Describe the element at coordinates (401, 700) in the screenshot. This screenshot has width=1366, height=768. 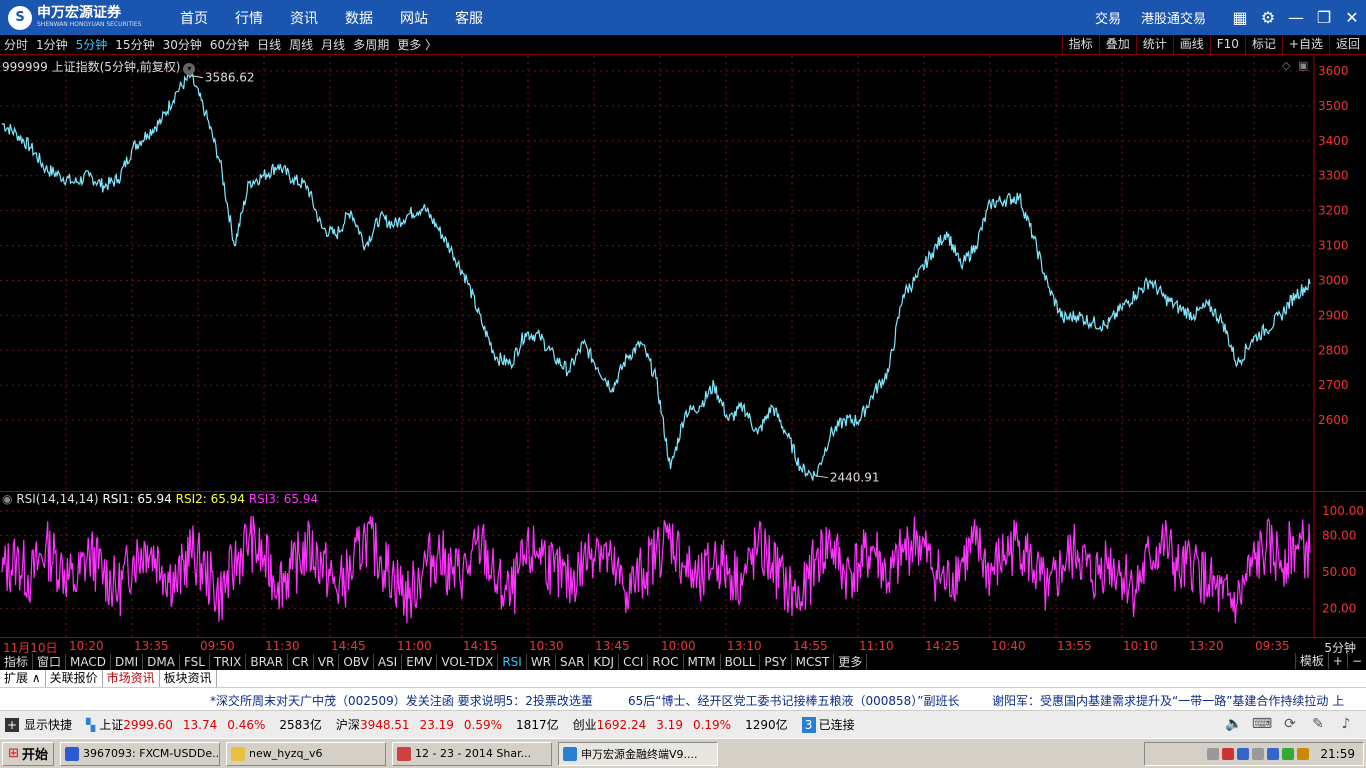
I see `news-item: *深交所周末对天广中茂（002509）发关注函 要求说明5：2投票改选董` at that location.